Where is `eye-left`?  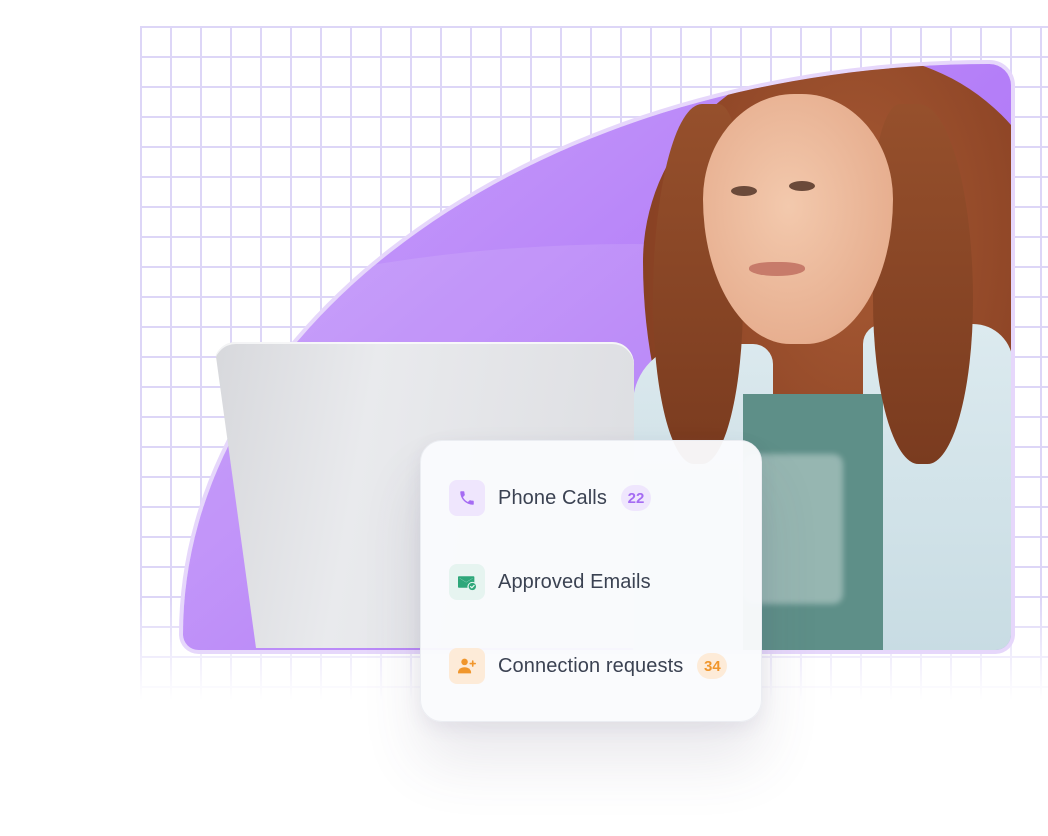 eye-left is located at coordinates (744, 191).